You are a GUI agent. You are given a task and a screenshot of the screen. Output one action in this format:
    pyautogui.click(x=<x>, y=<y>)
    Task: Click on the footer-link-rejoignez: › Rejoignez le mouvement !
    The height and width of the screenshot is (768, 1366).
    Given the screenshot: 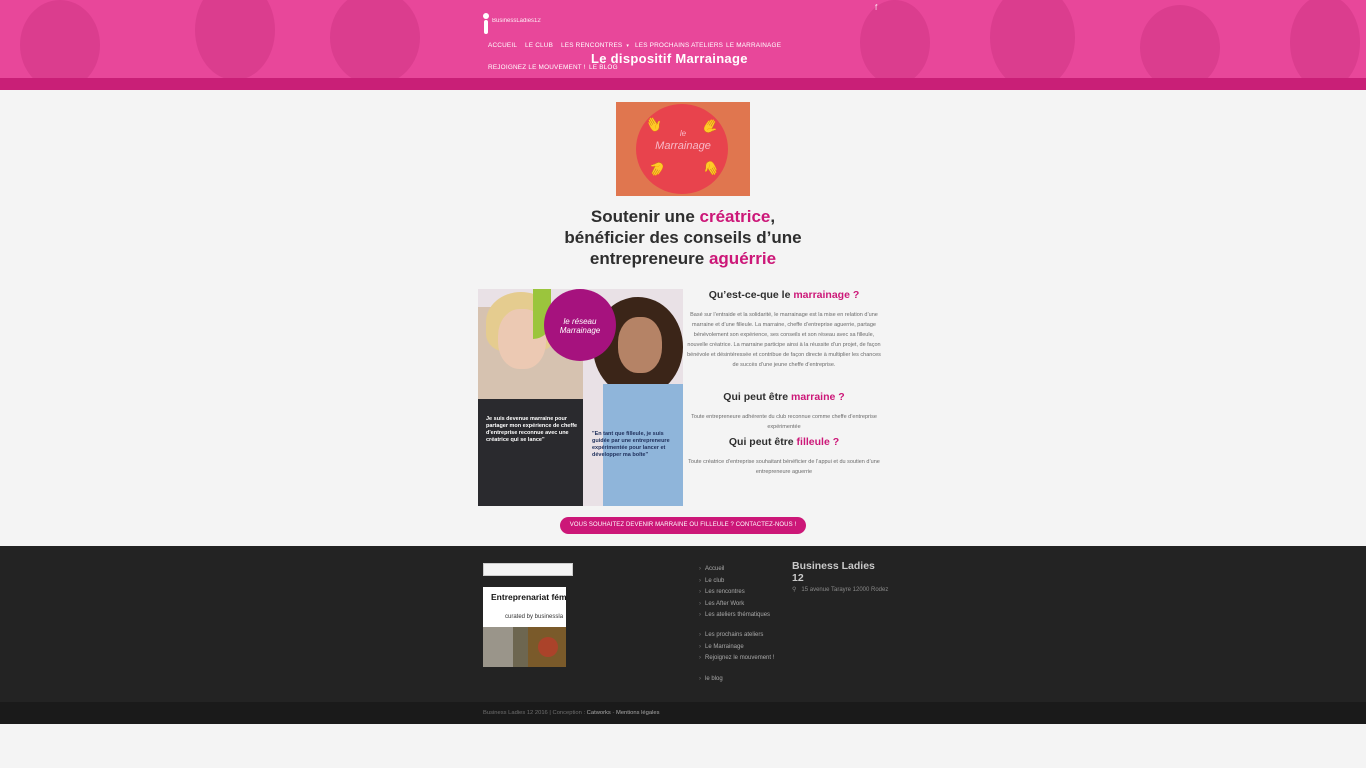 What is the action you would take?
    pyautogui.click(x=739, y=664)
    